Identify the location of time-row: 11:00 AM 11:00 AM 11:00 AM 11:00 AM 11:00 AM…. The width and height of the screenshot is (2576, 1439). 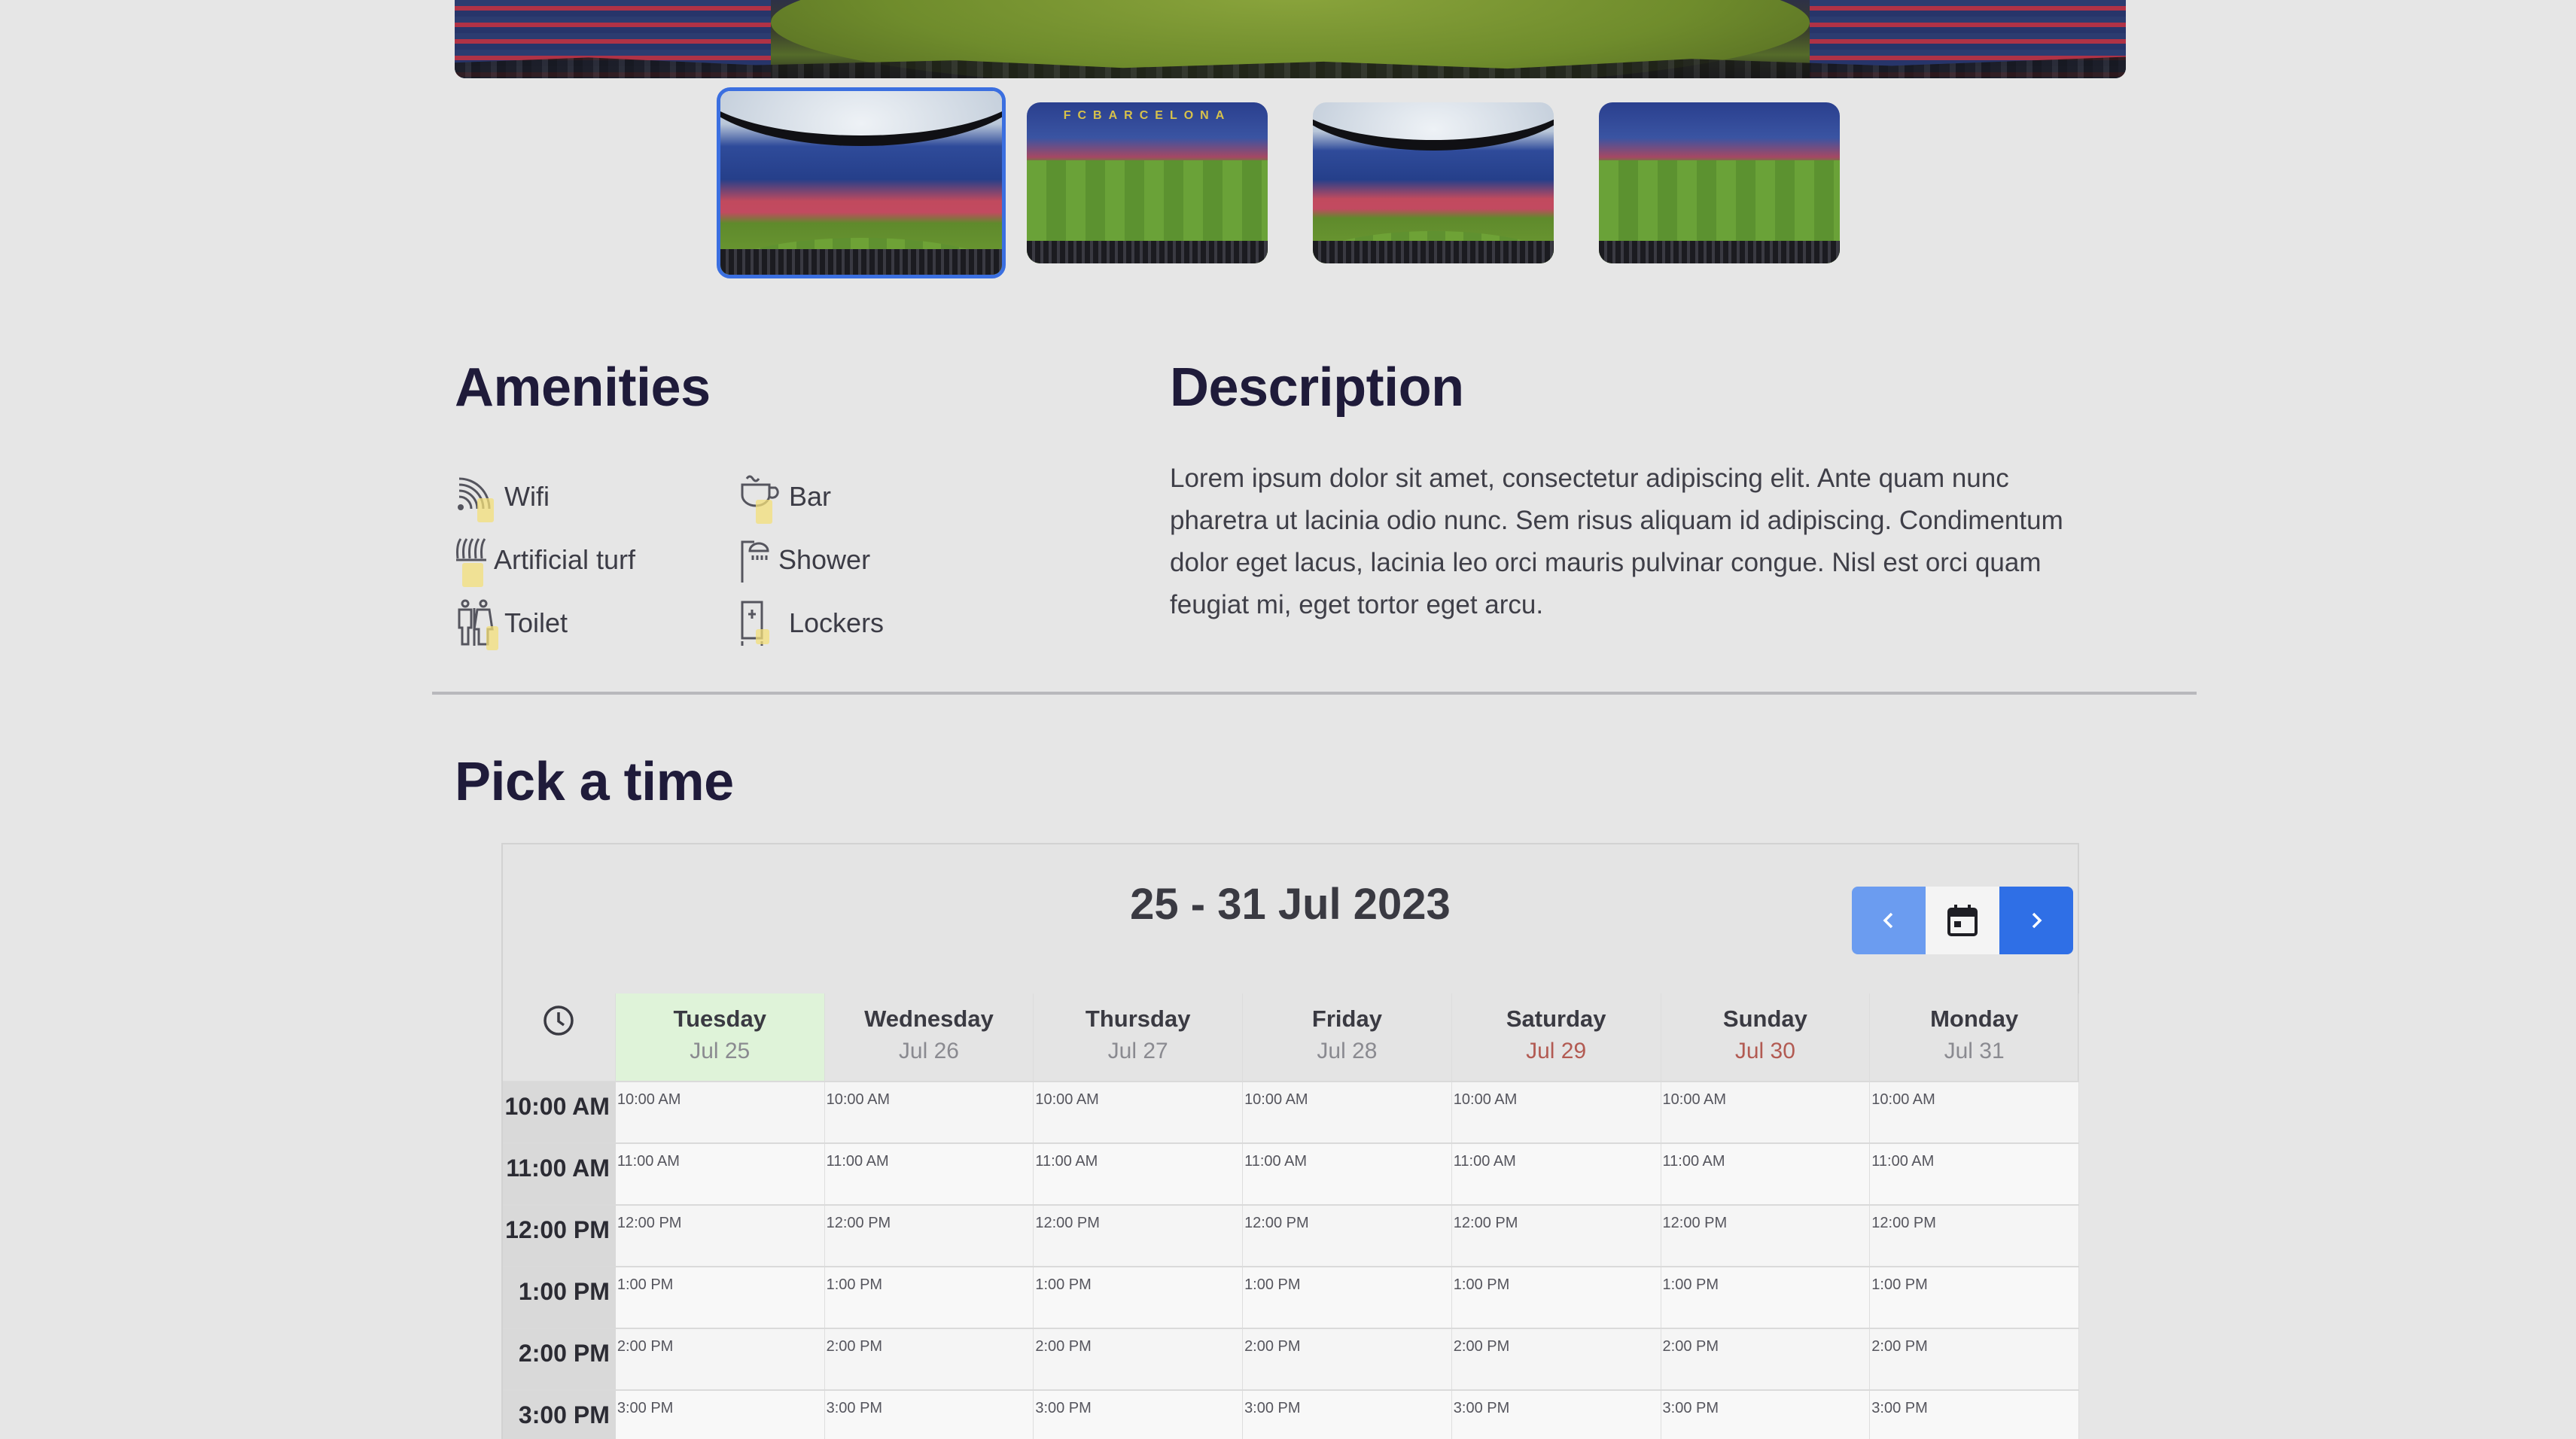
(1291, 1173).